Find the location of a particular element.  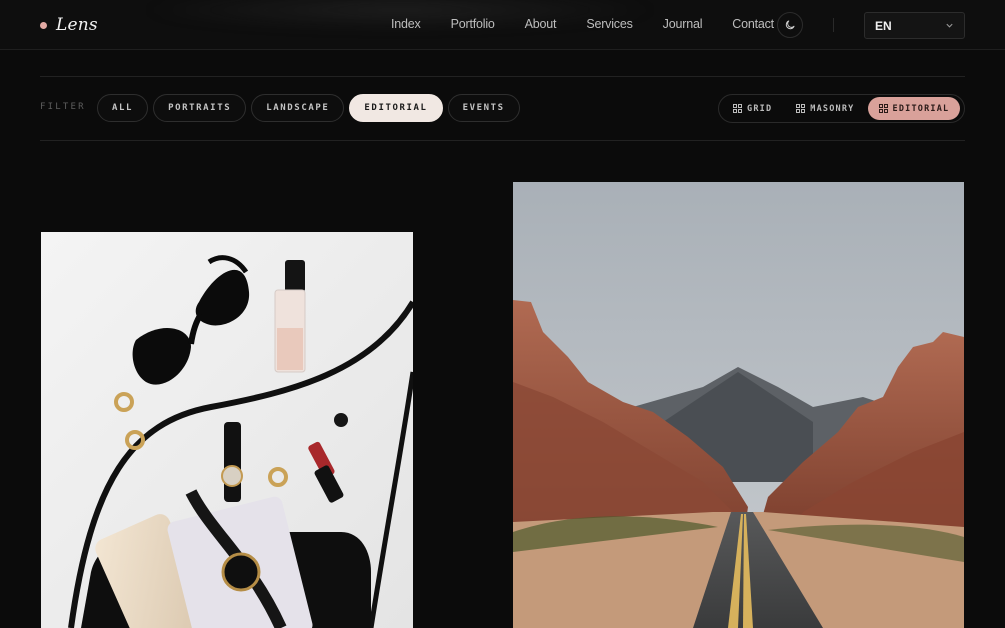

filter-chip-editorial: EDITORIAL is located at coordinates (396, 108).